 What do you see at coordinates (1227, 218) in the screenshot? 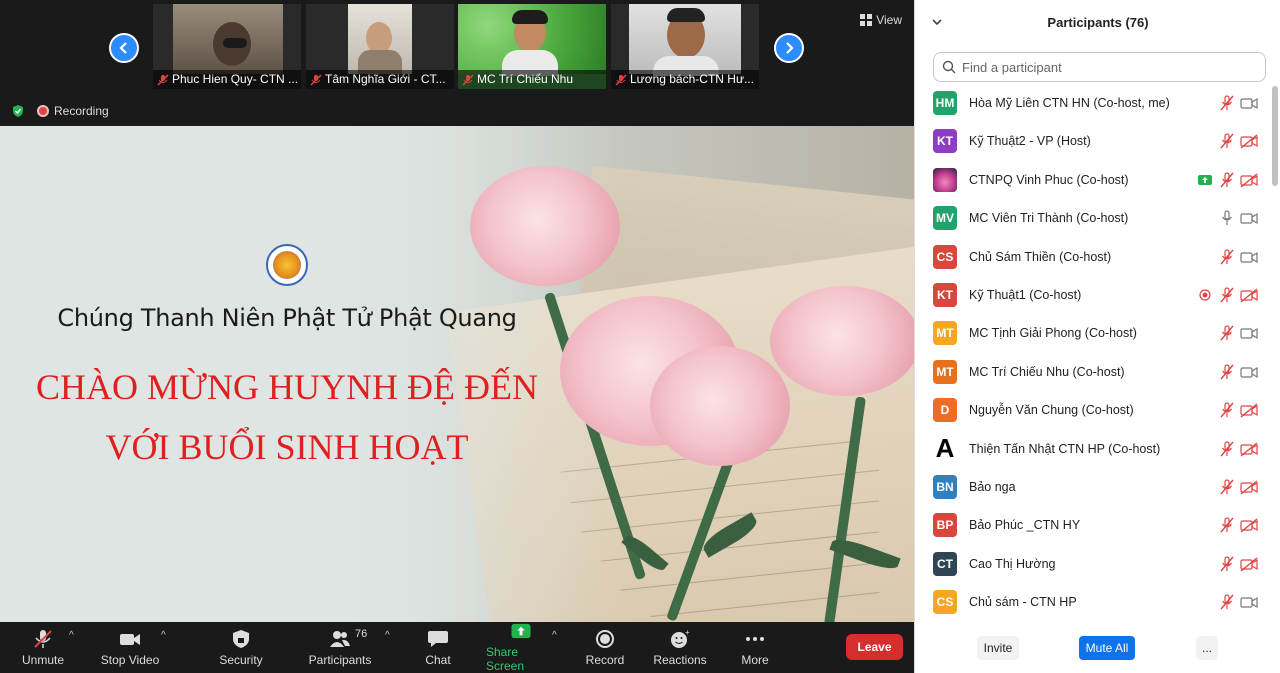
I see `mic-icon` at bounding box center [1227, 218].